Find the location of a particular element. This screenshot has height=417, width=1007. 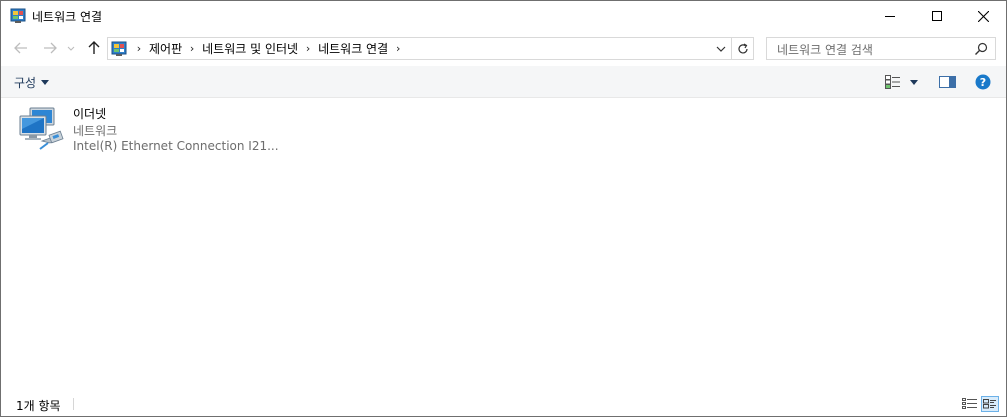

address-history-button is located at coordinates (721, 49).